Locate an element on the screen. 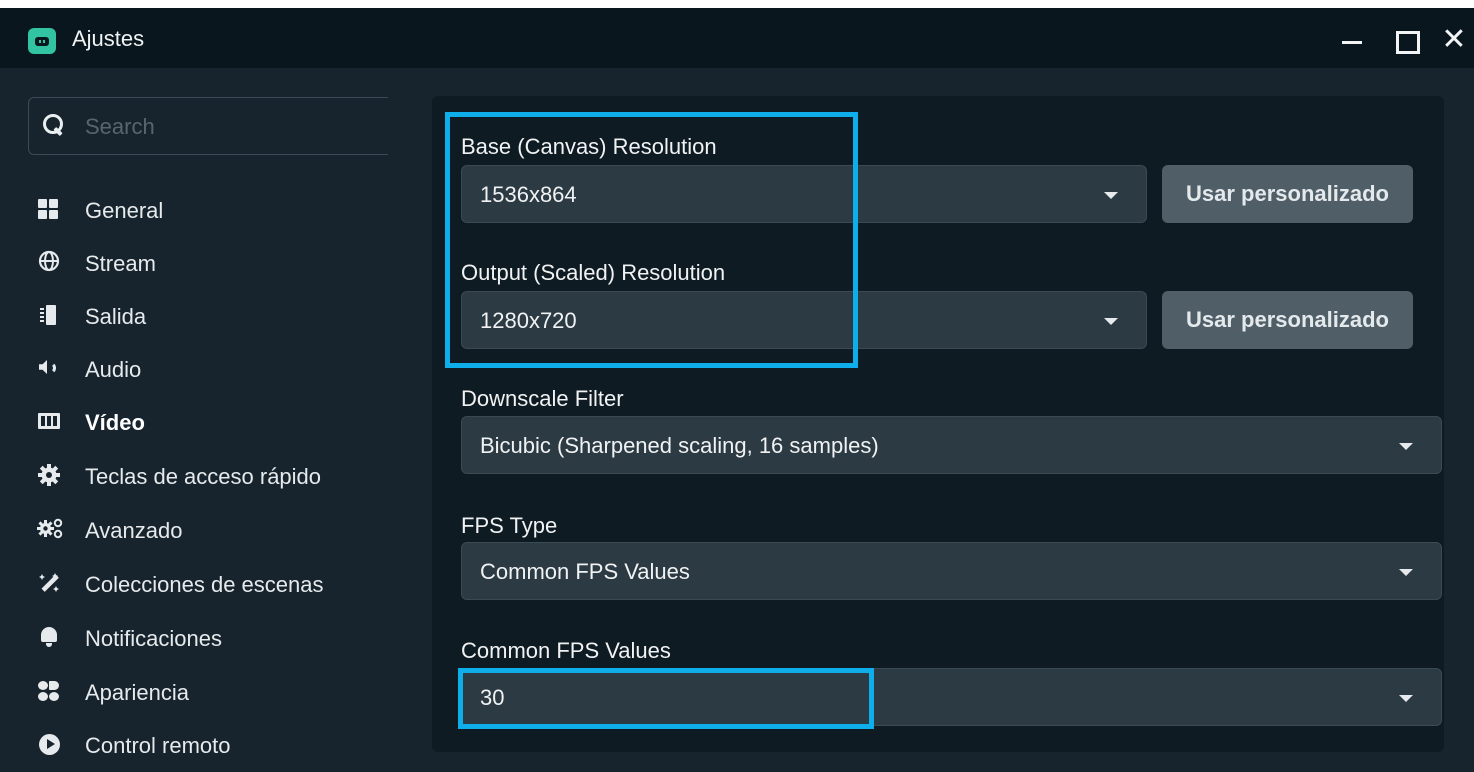  output-resolution-value: 1280x720 is located at coordinates (528, 320).